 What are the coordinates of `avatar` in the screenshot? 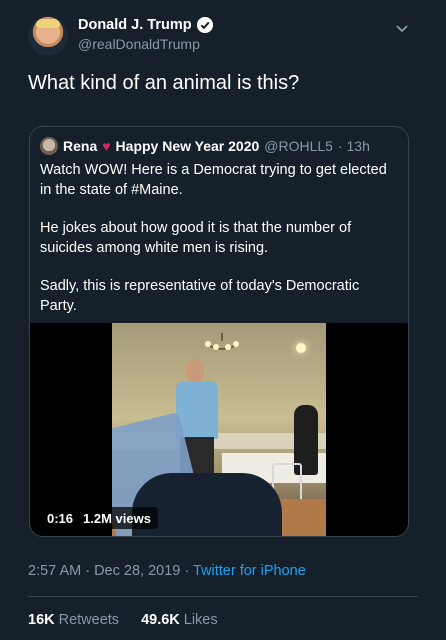 It's located at (48, 36).